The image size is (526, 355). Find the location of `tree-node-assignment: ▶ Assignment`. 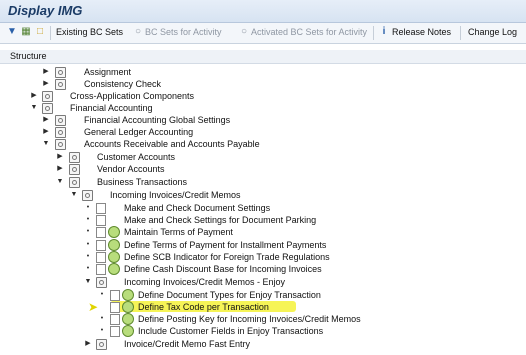

tree-node-assignment: ▶ Assignment is located at coordinates (263, 72).